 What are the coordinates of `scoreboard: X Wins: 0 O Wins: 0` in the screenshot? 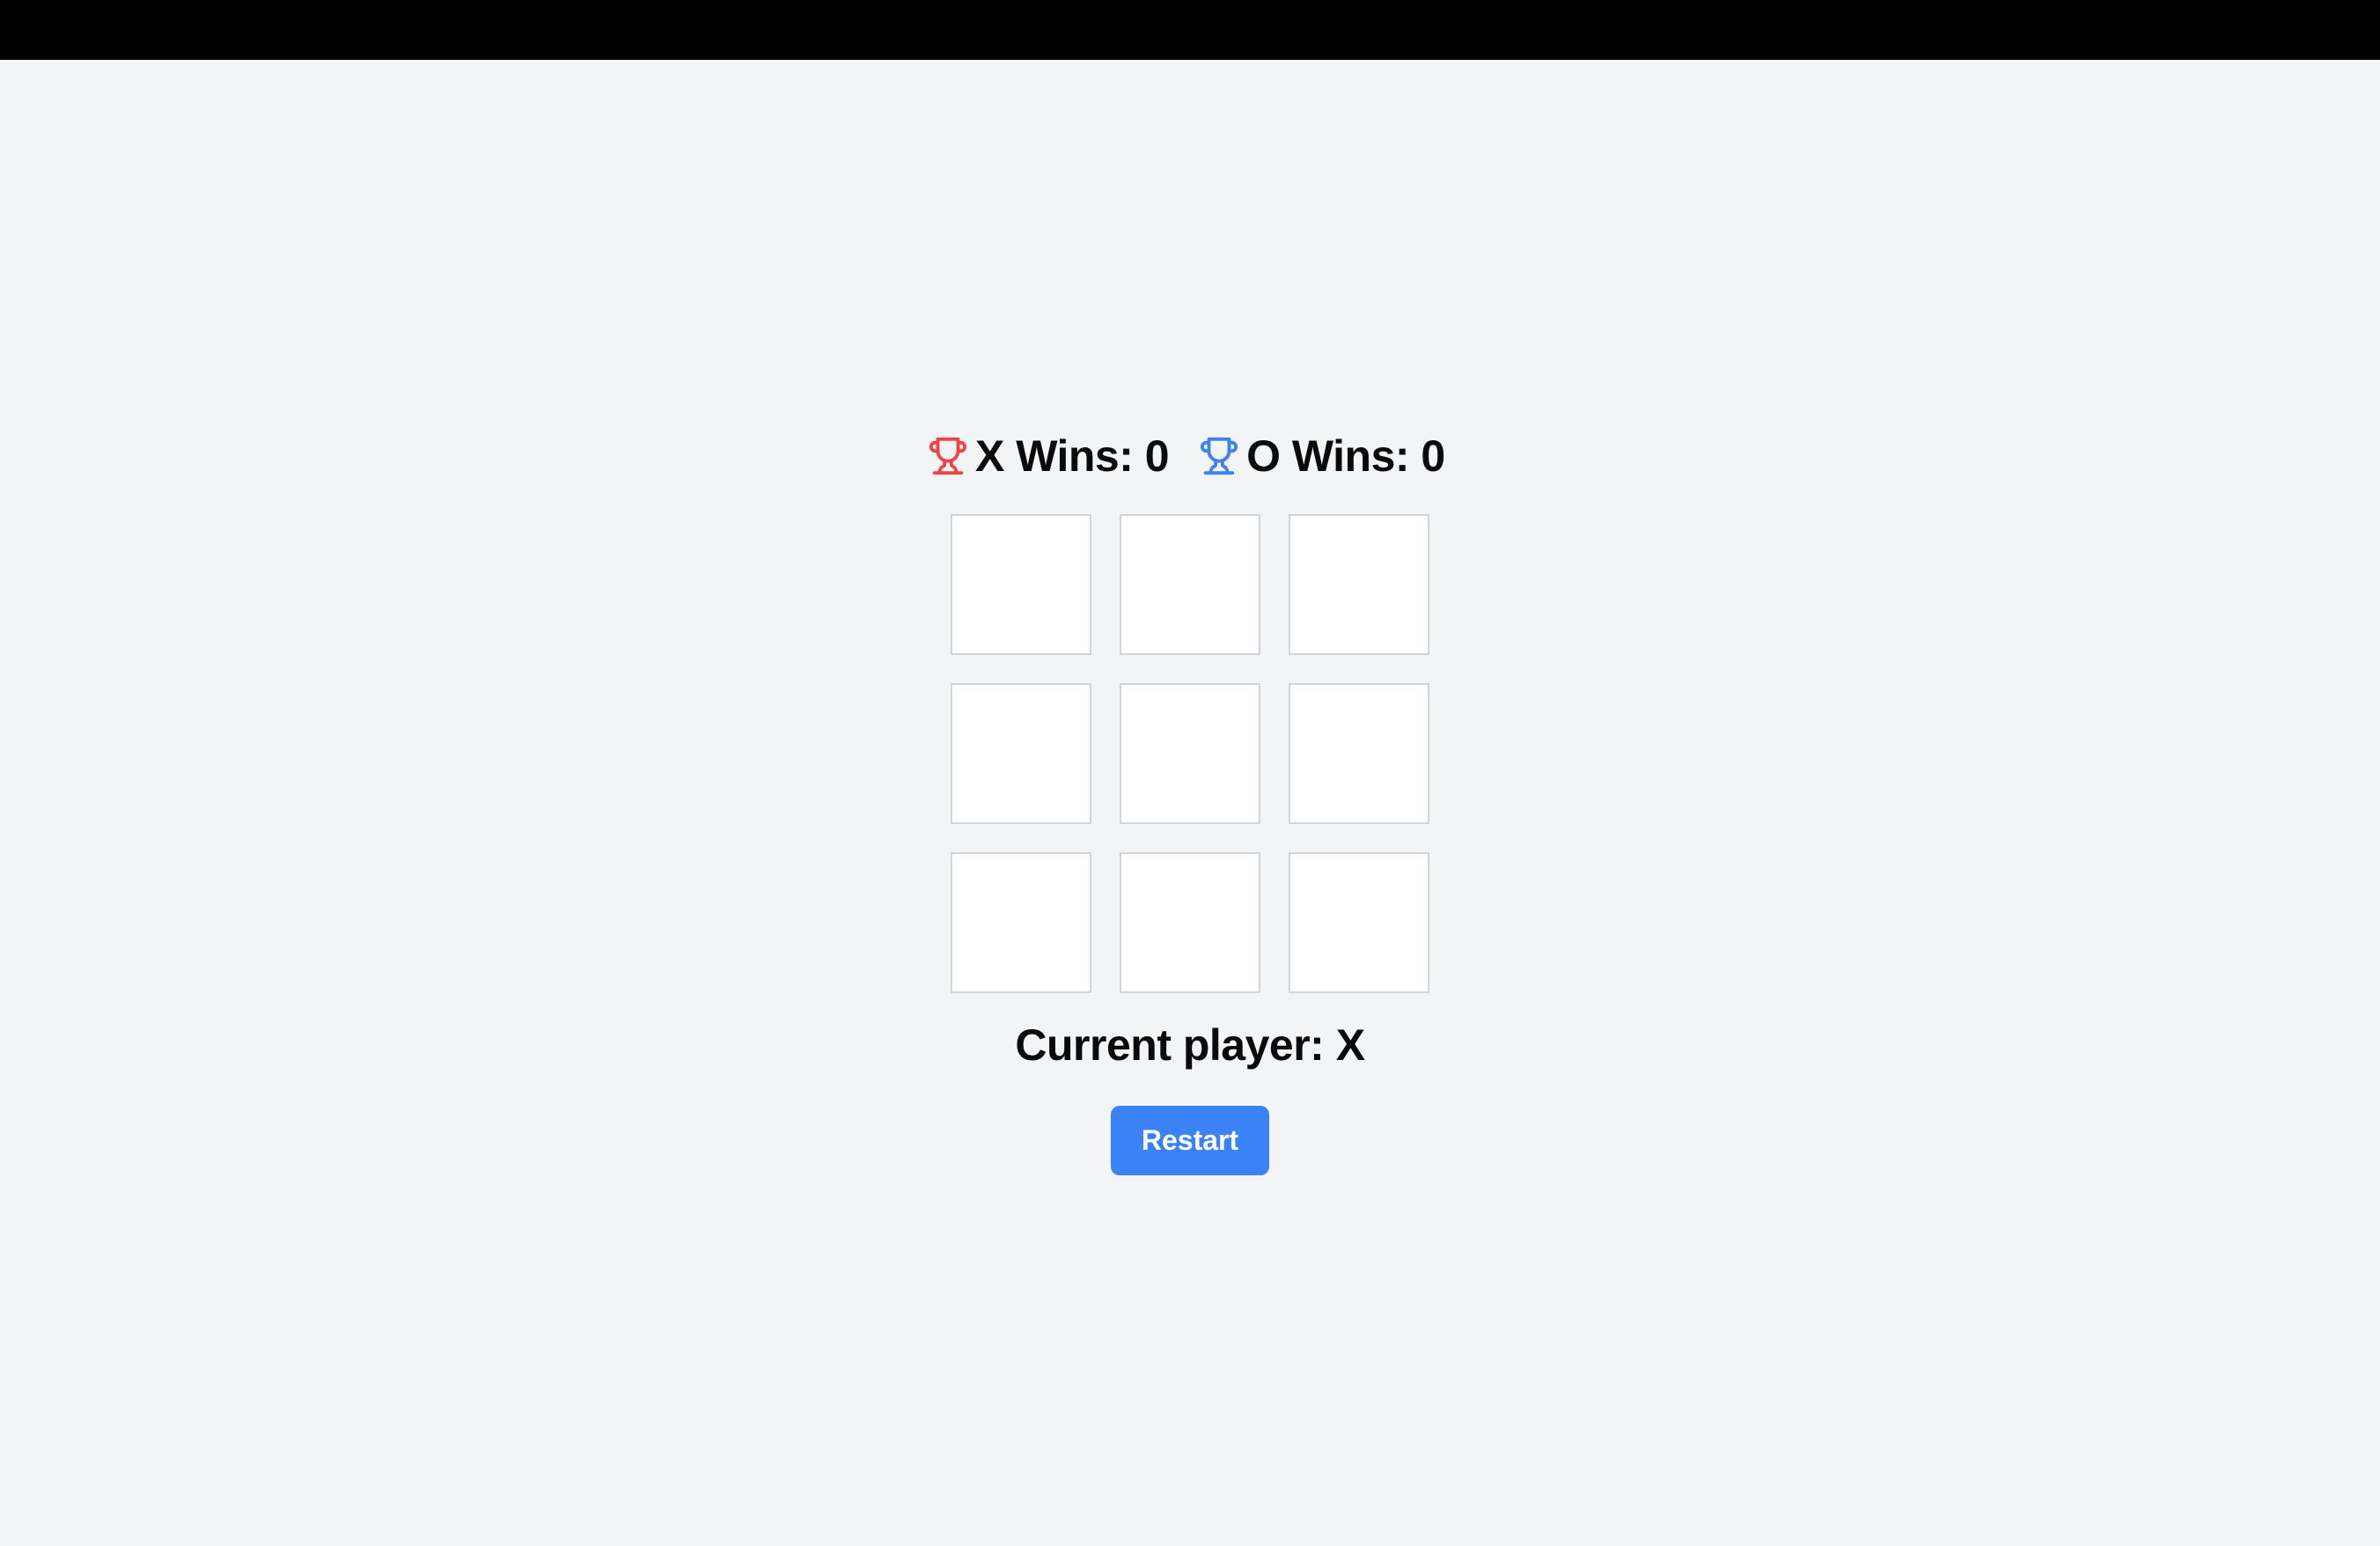 It's located at (1186, 456).